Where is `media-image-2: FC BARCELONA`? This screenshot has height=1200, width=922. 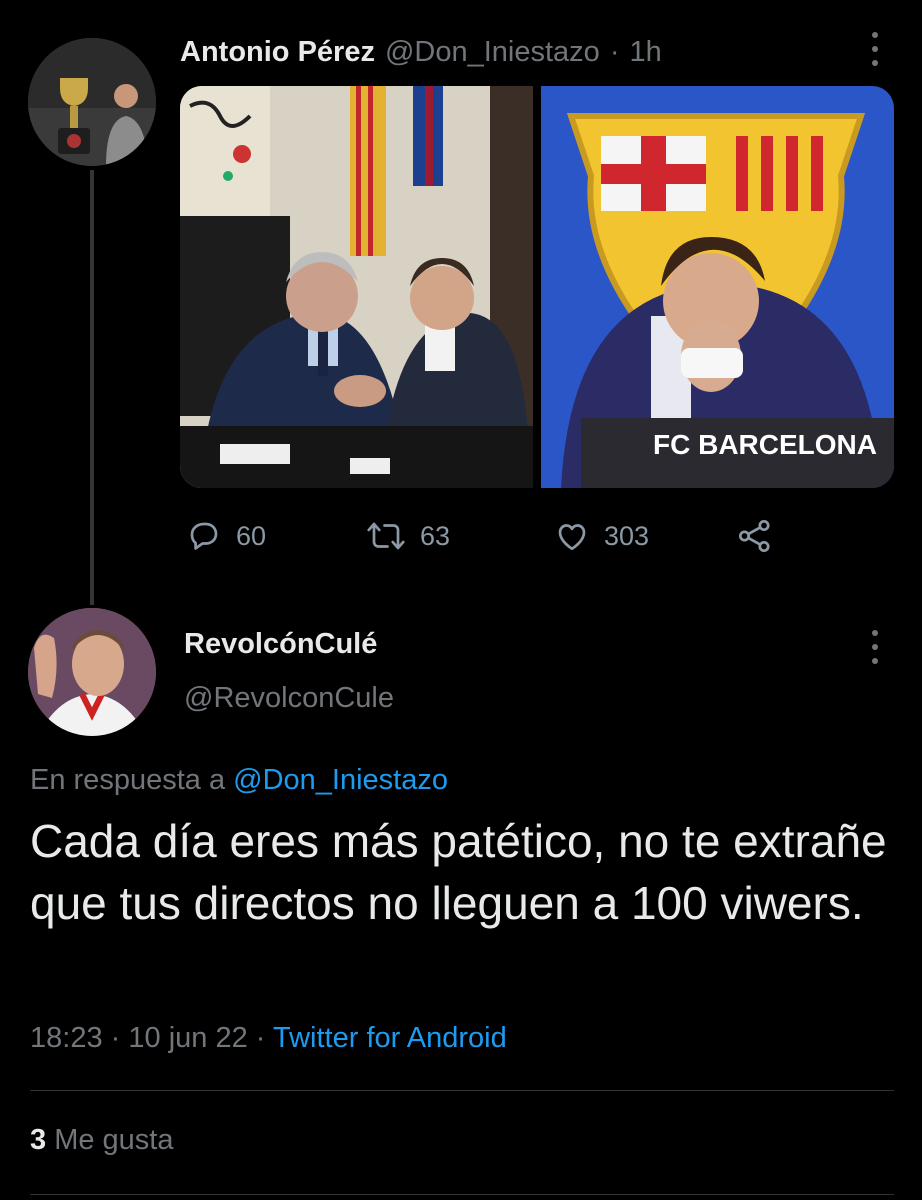 media-image-2: FC BARCELONA is located at coordinates (717, 287).